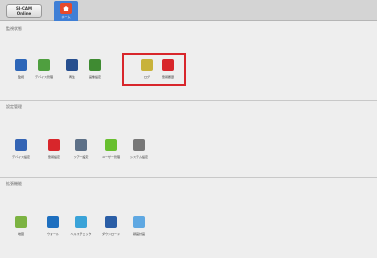  What do you see at coordinates (21, 145) in the screenshot?
I see `device-settings-icon` at bounding box center [21, 145].